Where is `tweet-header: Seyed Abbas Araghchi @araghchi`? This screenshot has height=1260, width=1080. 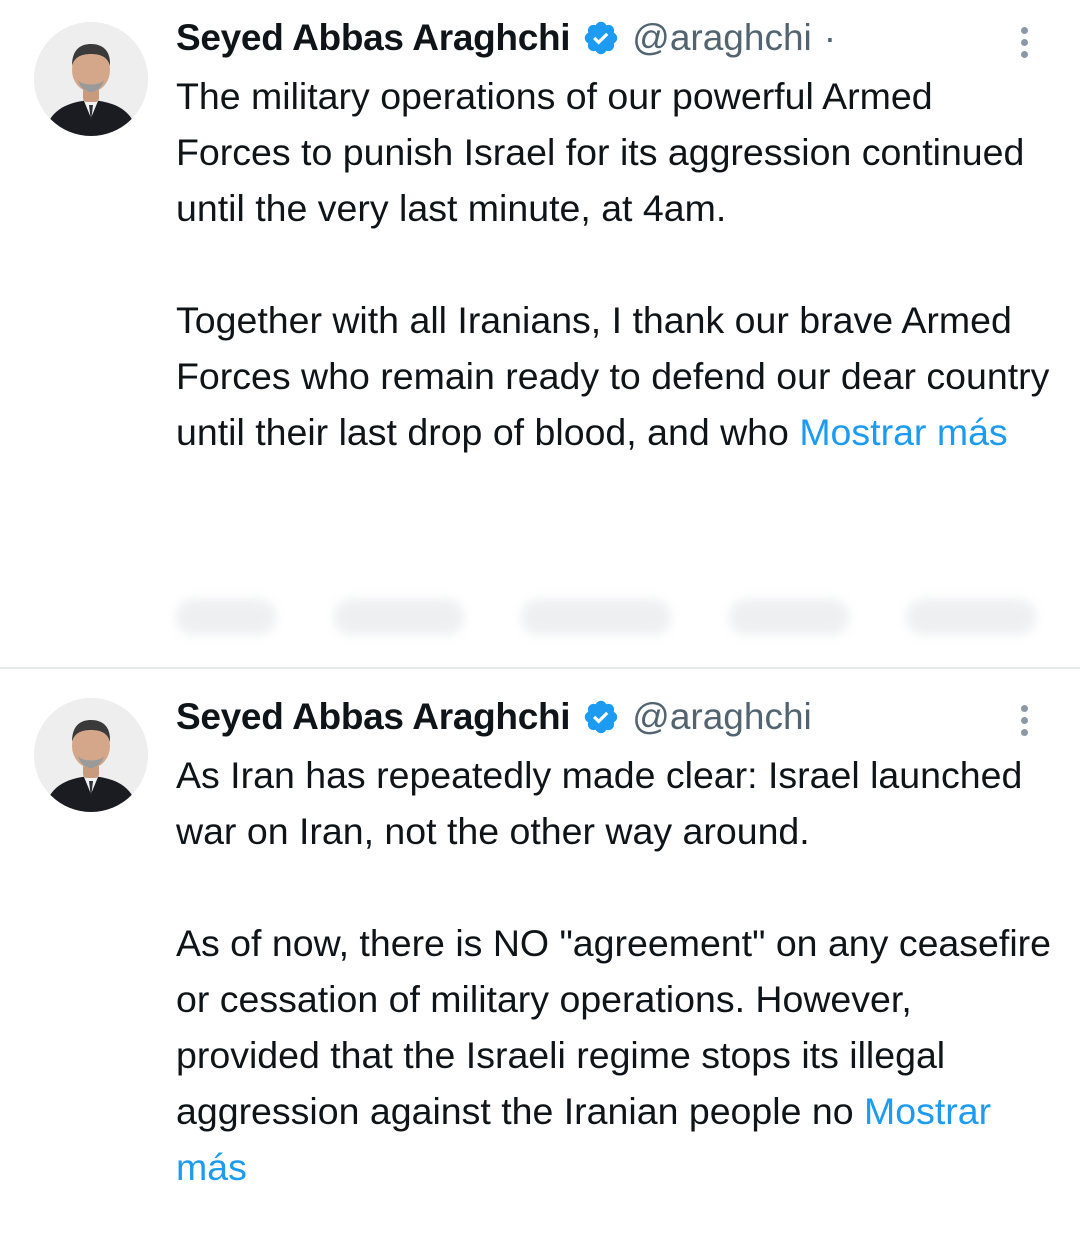 tweet-header: Seyed Abbas Araghchi @araghchi is located at coordinates (588, 717).